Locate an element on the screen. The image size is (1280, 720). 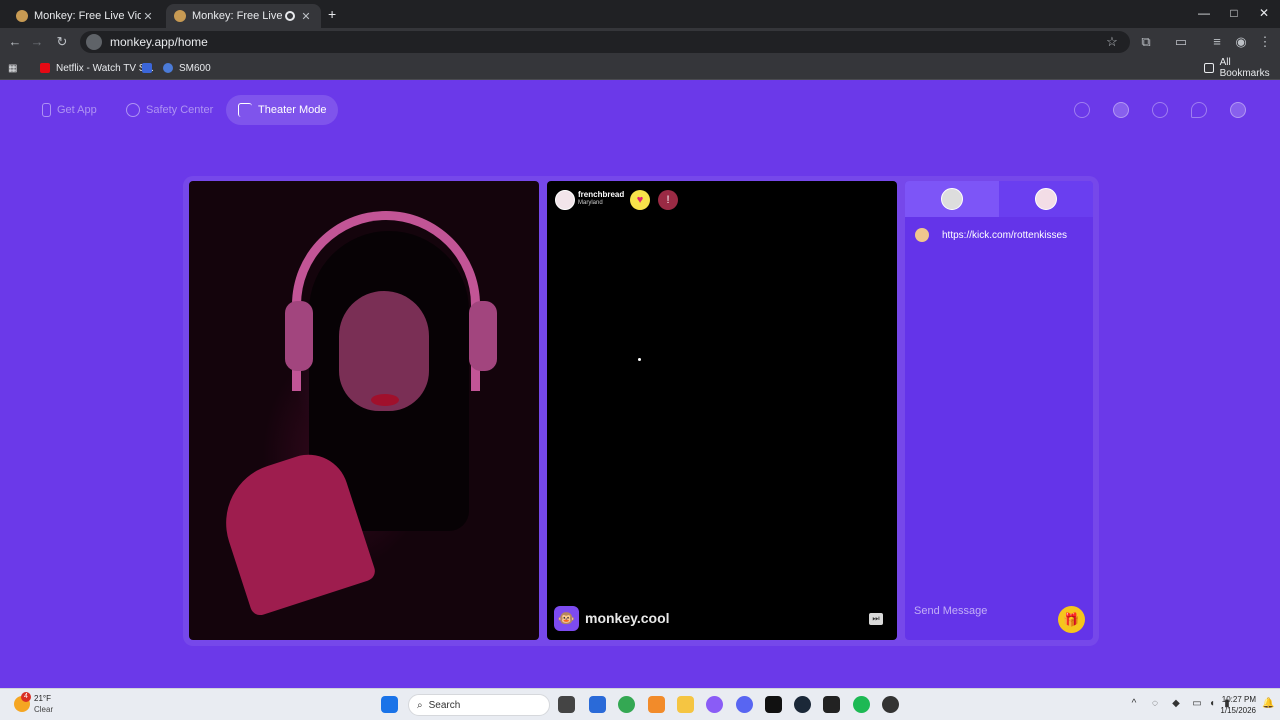
weather-desc: Clear is located at coordinates (44, 709).